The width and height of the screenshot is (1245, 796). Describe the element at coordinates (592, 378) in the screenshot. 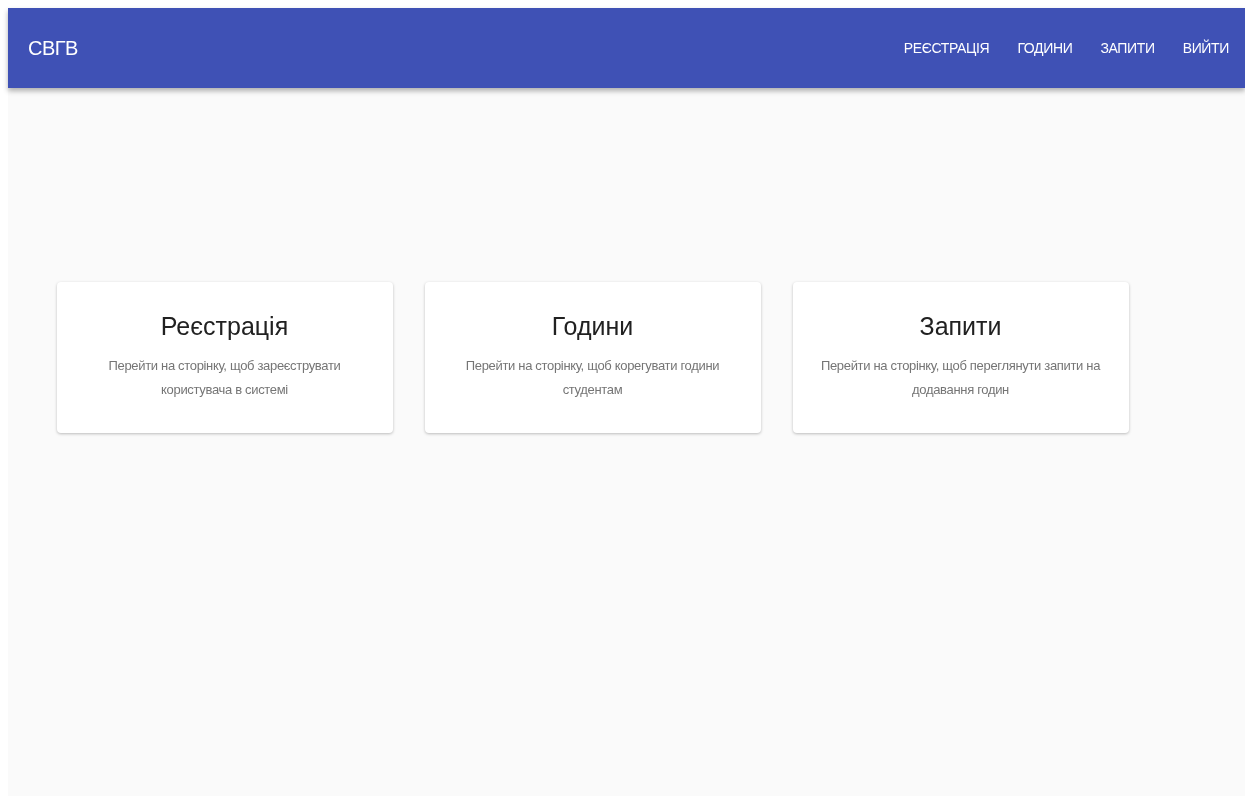

I see `card-description: Перейти на сторінку, щоб корегувати години студентам` at that location.